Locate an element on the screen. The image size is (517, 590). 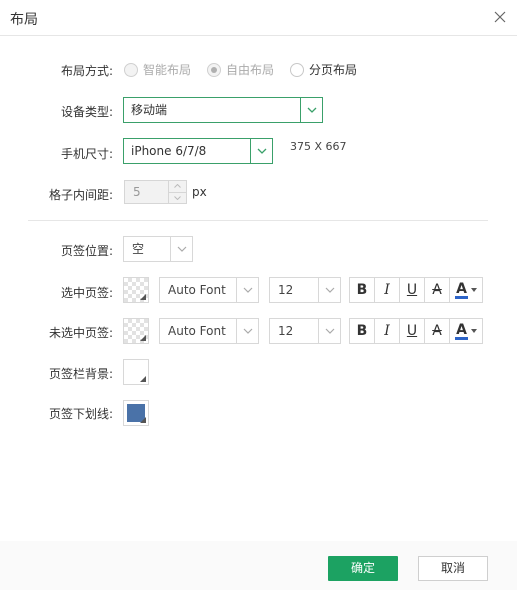
radio-free-layout-label: 自由布局 is located at coordinates (250, 70).